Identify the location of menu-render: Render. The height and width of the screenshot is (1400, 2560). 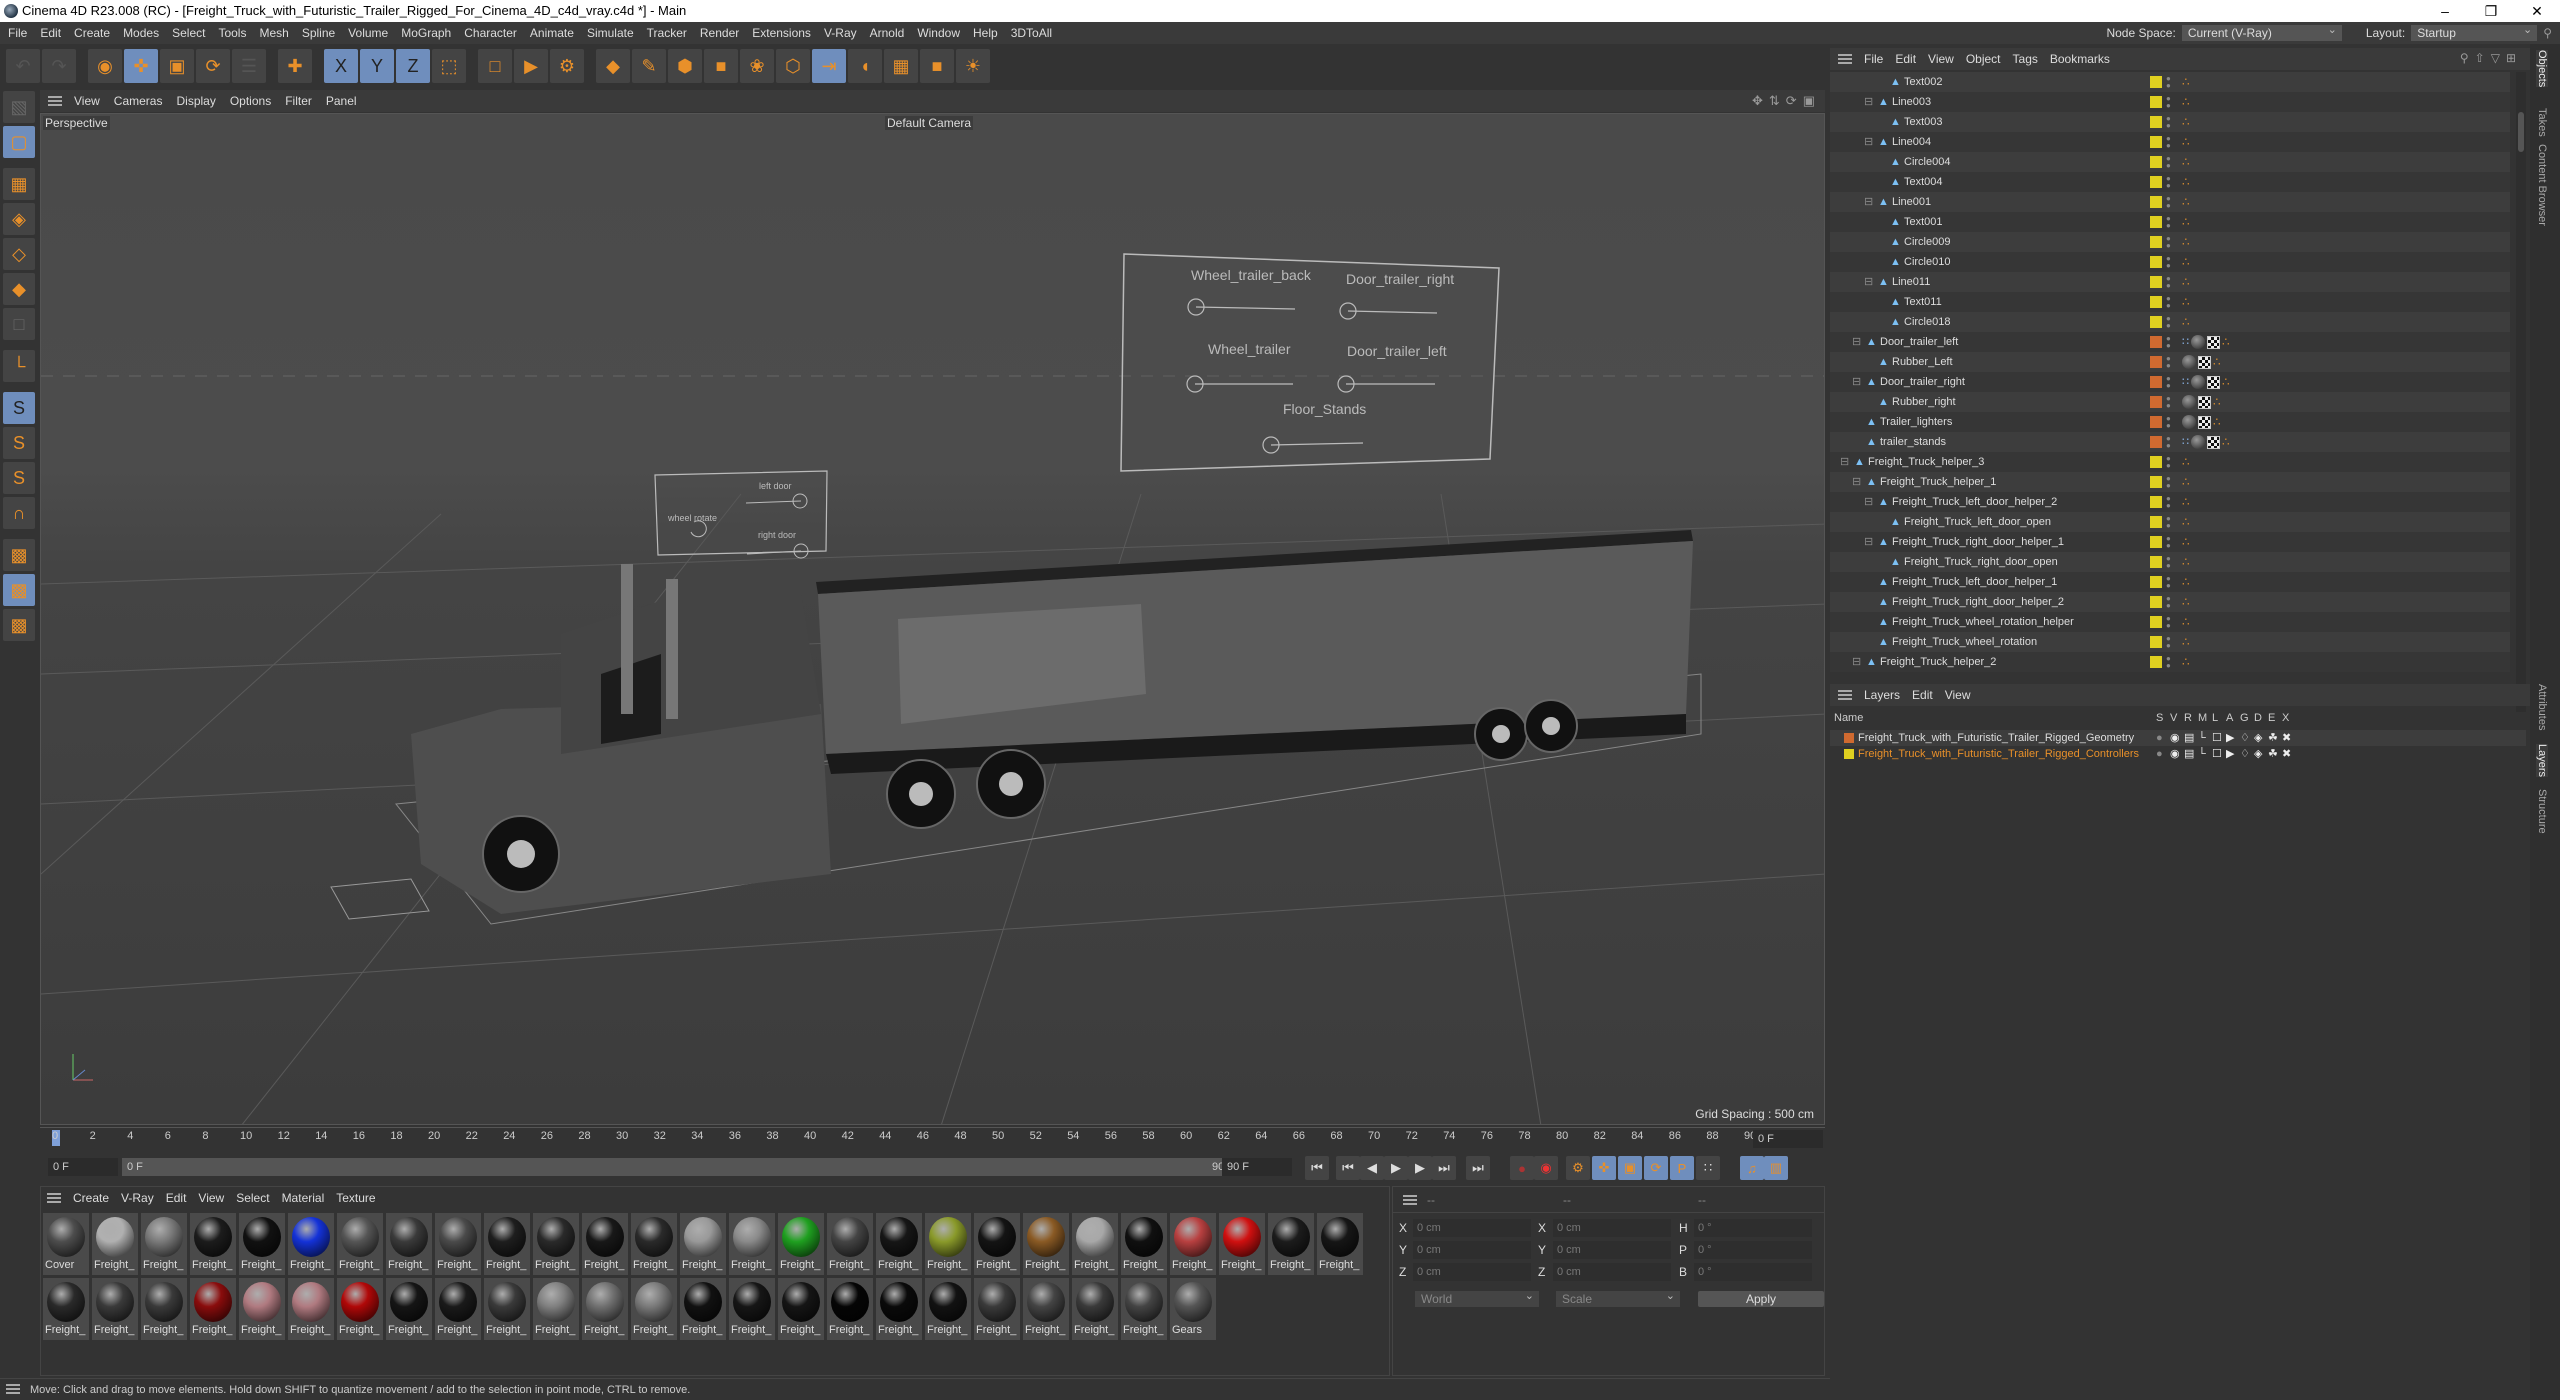
(719, 33).